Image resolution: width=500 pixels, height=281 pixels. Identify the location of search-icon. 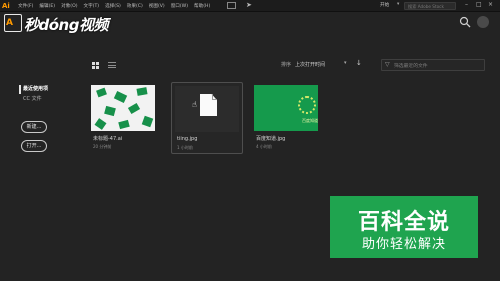
(465, 22).